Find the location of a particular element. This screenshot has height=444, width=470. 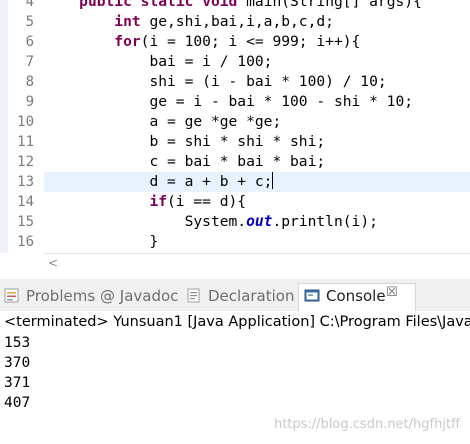

code-line: int ge,shi,bai,i,a,b,c,d; is located at coordinates (257, 22).